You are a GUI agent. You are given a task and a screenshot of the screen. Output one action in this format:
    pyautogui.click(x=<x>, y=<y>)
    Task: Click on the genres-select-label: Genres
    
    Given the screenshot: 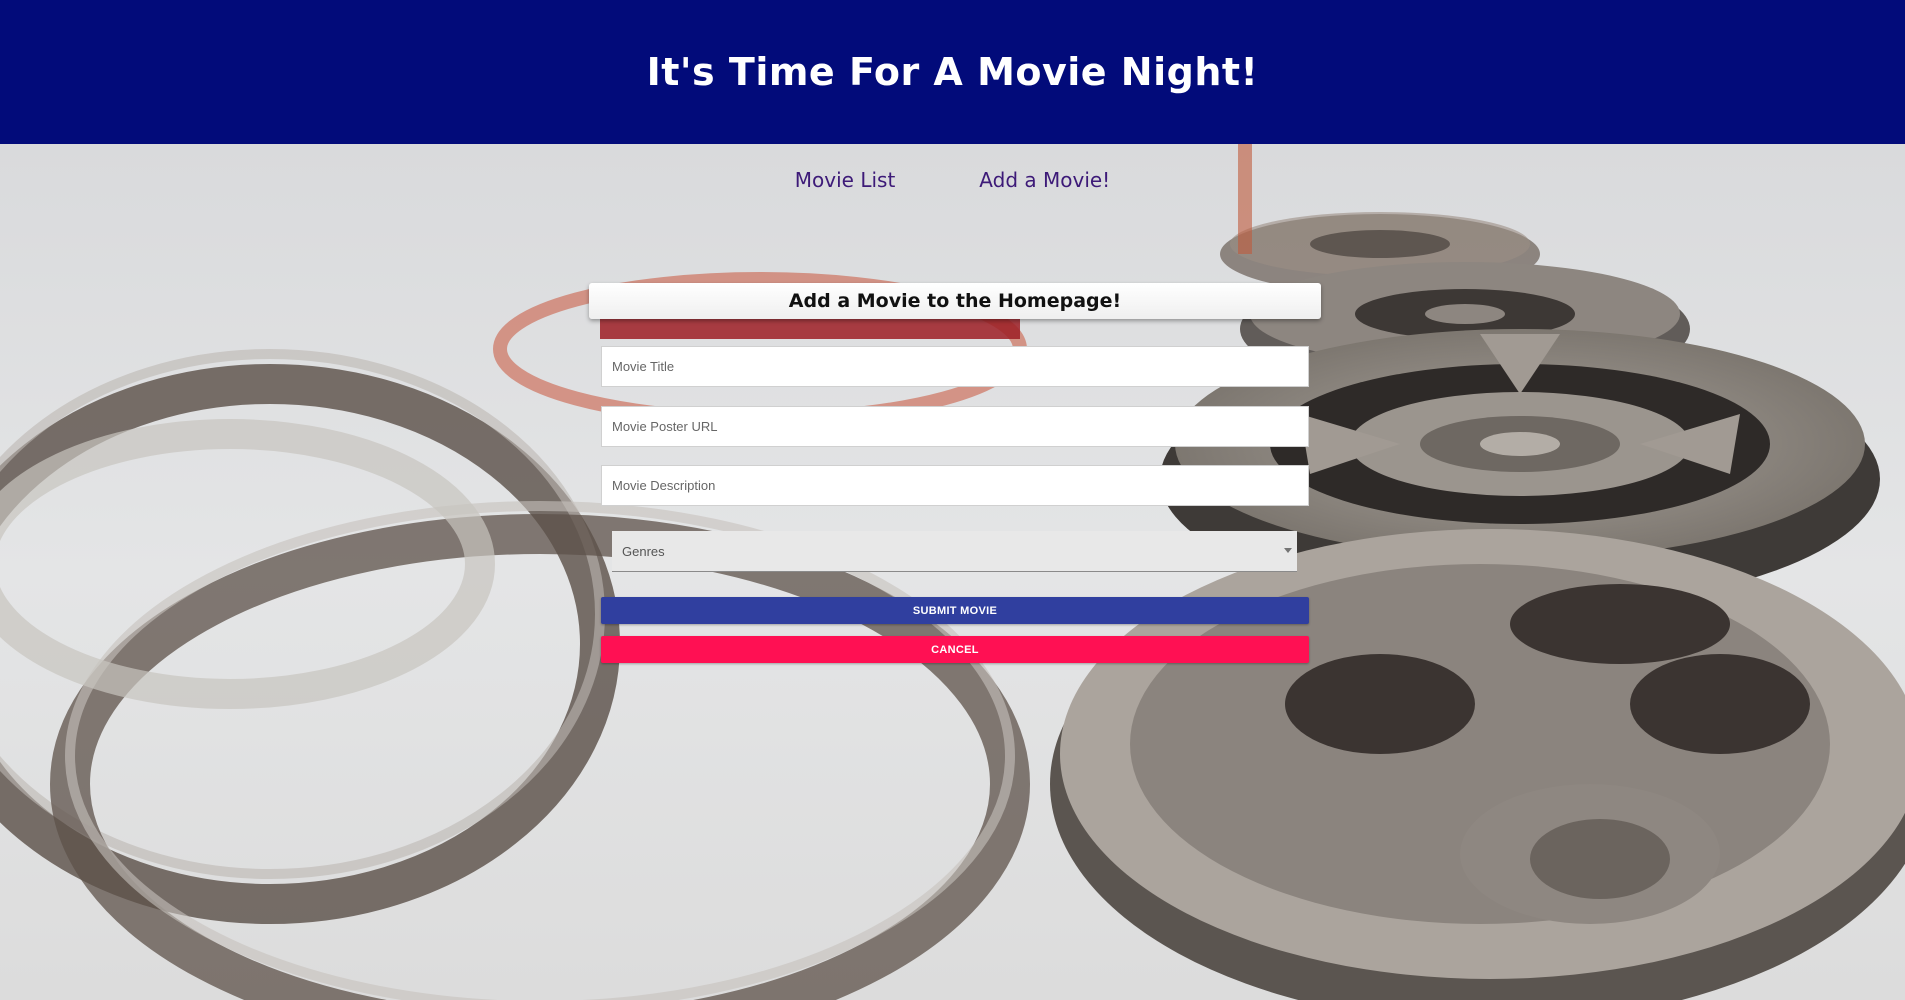 What is the action you would take?
    pyautogui.click(x=643, y=551)
    